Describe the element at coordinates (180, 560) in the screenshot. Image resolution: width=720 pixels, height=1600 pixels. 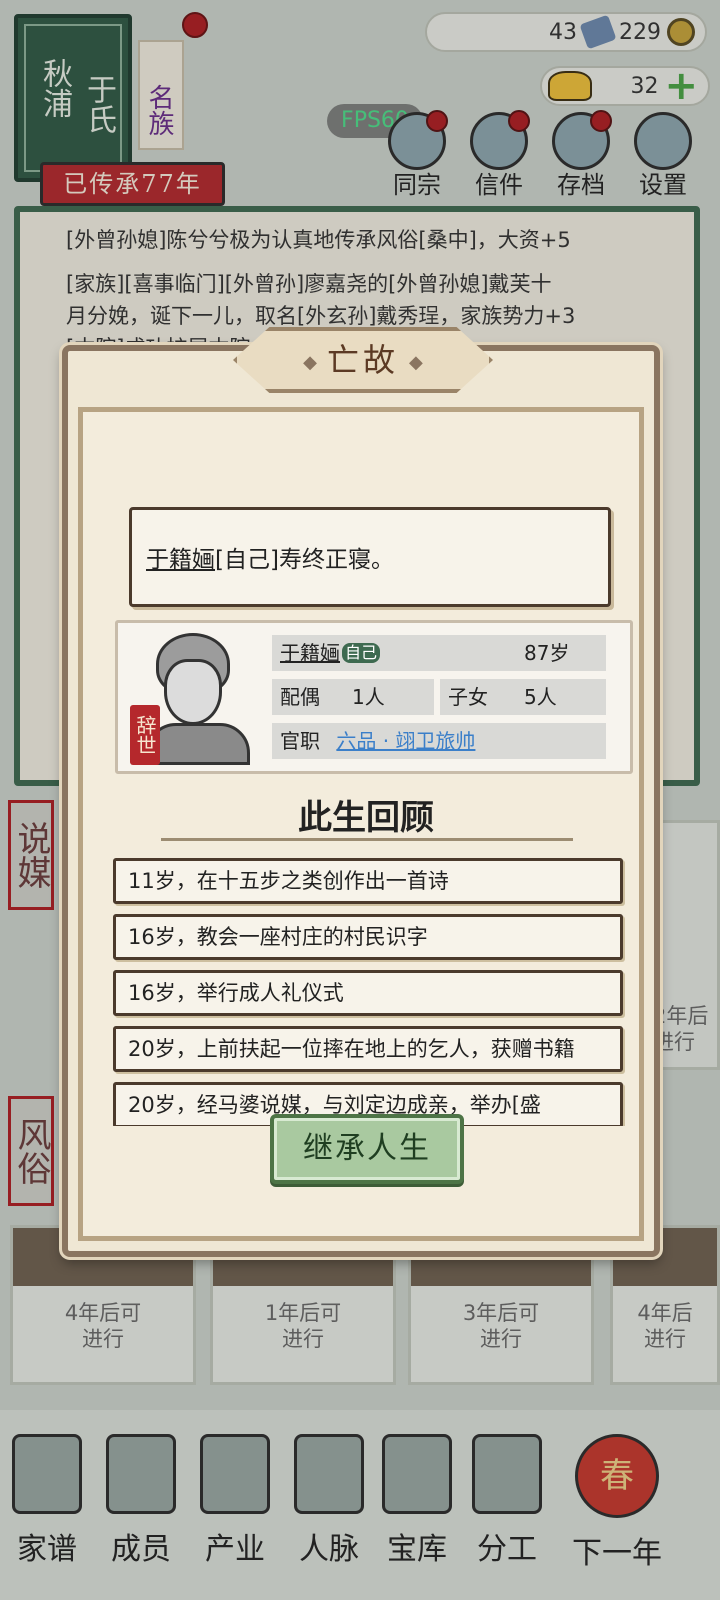
I see `deceased-name-link: 于籍婳` at that location.